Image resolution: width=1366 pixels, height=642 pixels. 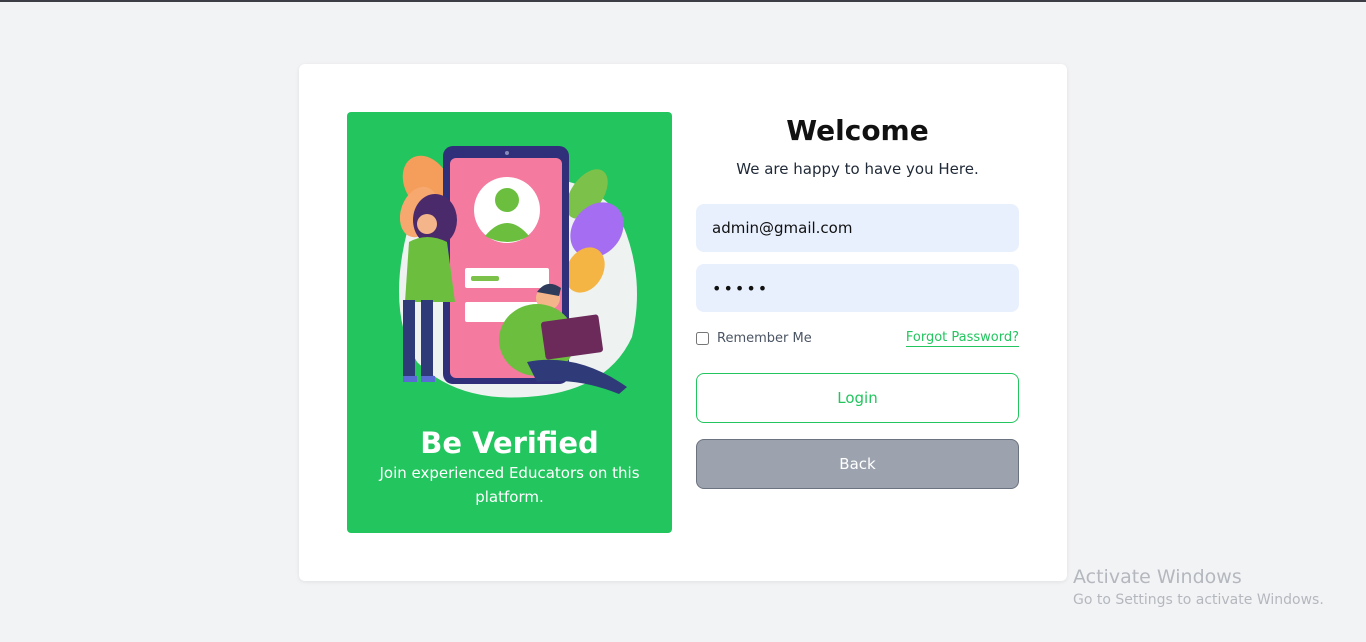 I want to click on promo-title: Be Verified, so click(x=509, y=443).